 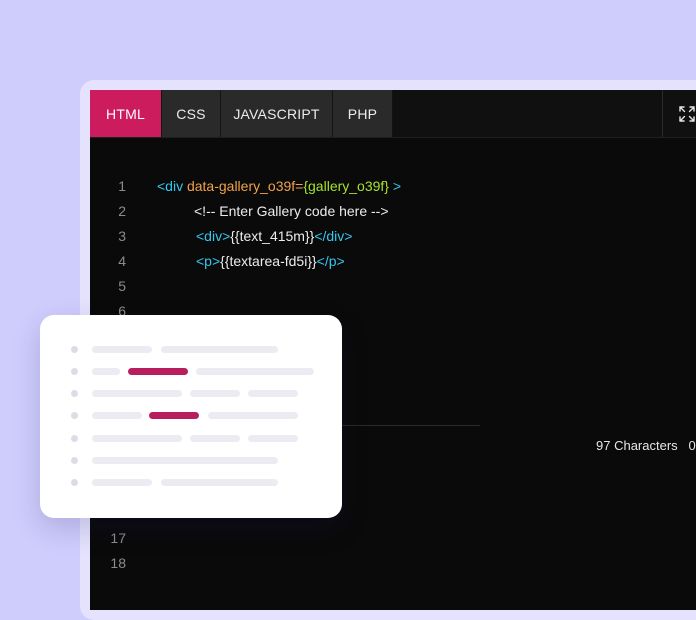 What do you see at coordinates (126, 113) in the screenshot?
I see `tab-html: HTML` at bounding box center [126, 113].